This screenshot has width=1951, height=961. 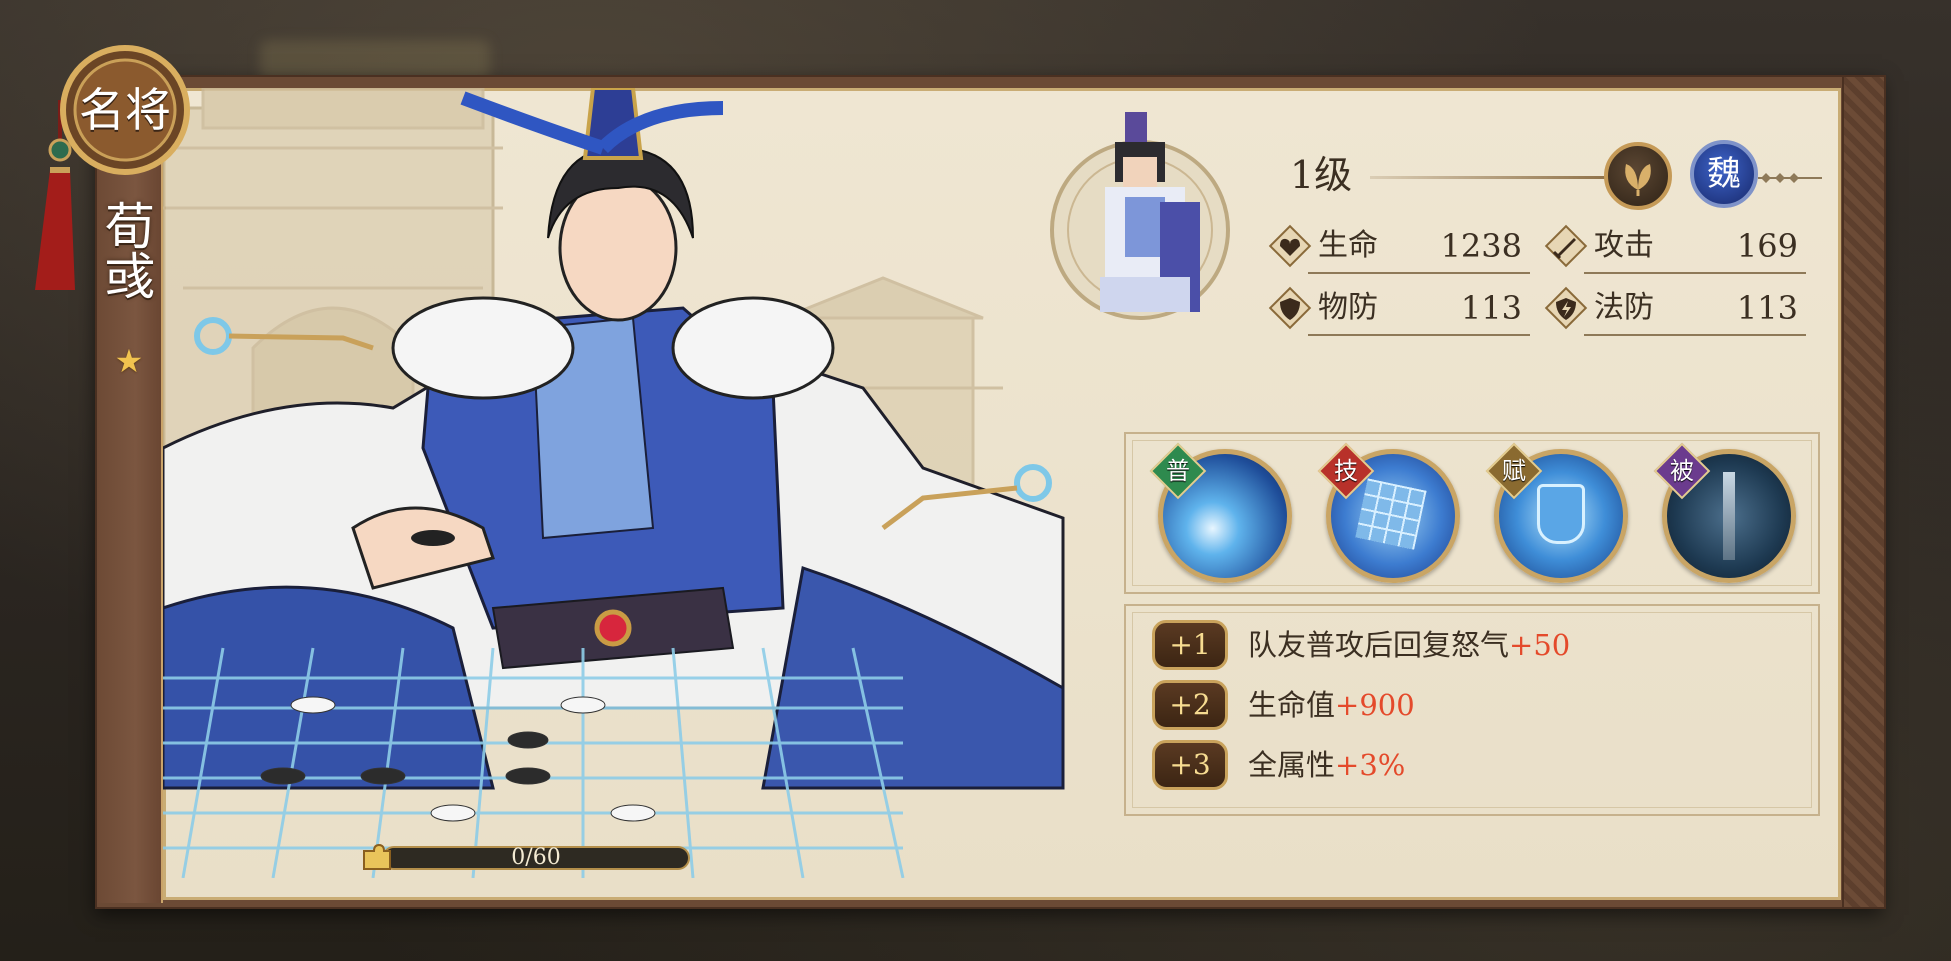 I want to click on rank-medallion: 名将, so click(x=125, y=110).